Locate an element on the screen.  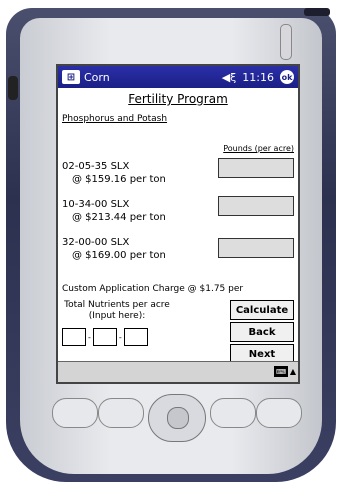
back-button: Back is located at coordinates (262, 332).